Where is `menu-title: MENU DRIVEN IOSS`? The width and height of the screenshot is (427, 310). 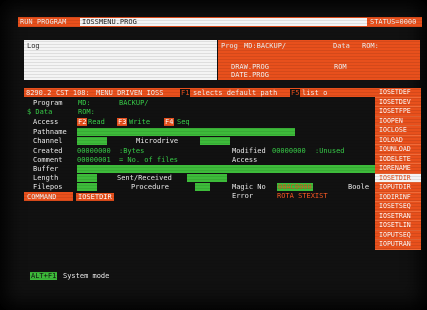 menu-title: MENU DRIVEN IOSS is located at coordinates (130, 93).